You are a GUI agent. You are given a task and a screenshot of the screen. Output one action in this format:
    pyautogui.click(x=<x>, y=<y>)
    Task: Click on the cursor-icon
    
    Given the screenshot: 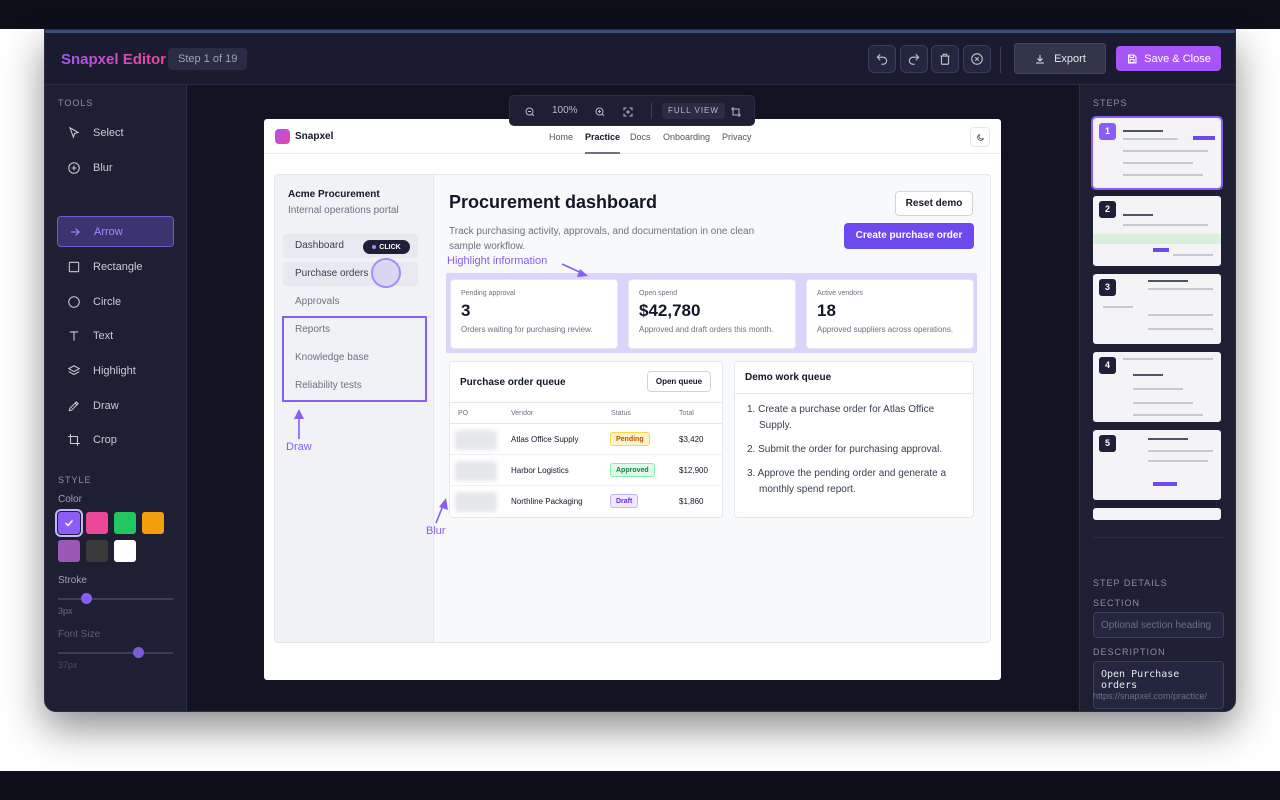 What is the action you would take?
    pyautogui.click(x=74, y=132)
    